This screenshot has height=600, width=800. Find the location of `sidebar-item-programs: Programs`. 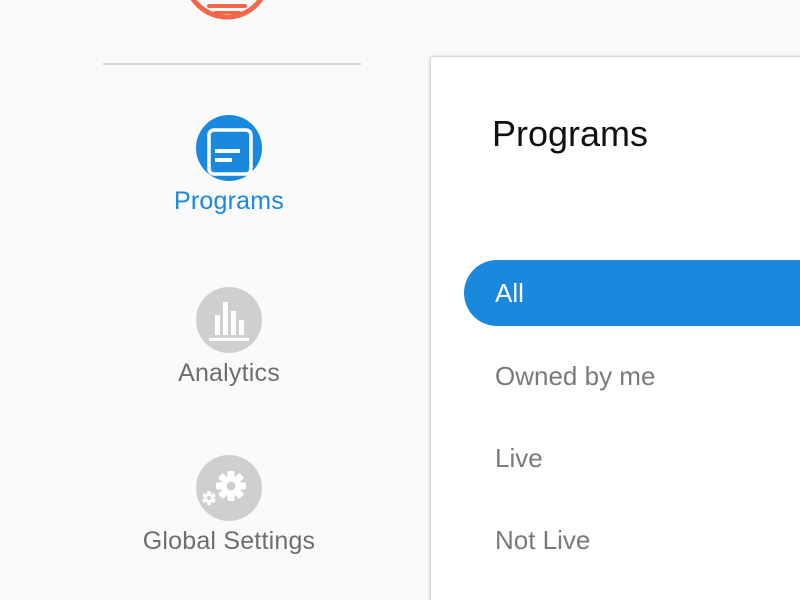

sidebar-item-programs: Programs is located at coordinates (229, 165).